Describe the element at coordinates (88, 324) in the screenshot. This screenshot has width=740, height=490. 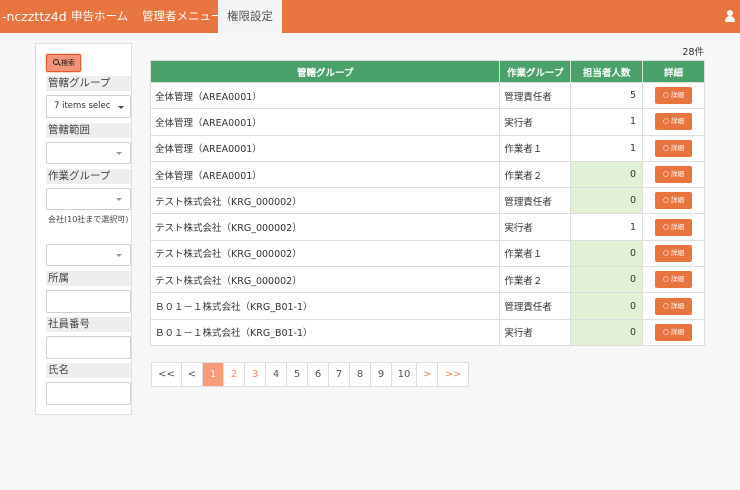
I see `employee-no-label: 社員番号` at that location.